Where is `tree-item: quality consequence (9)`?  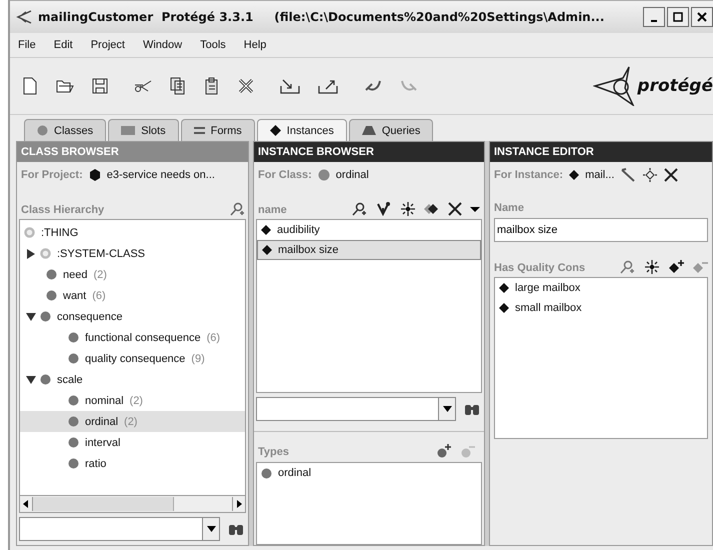 tree-item: quality consequence (9) is located at coordinates (132, 358).